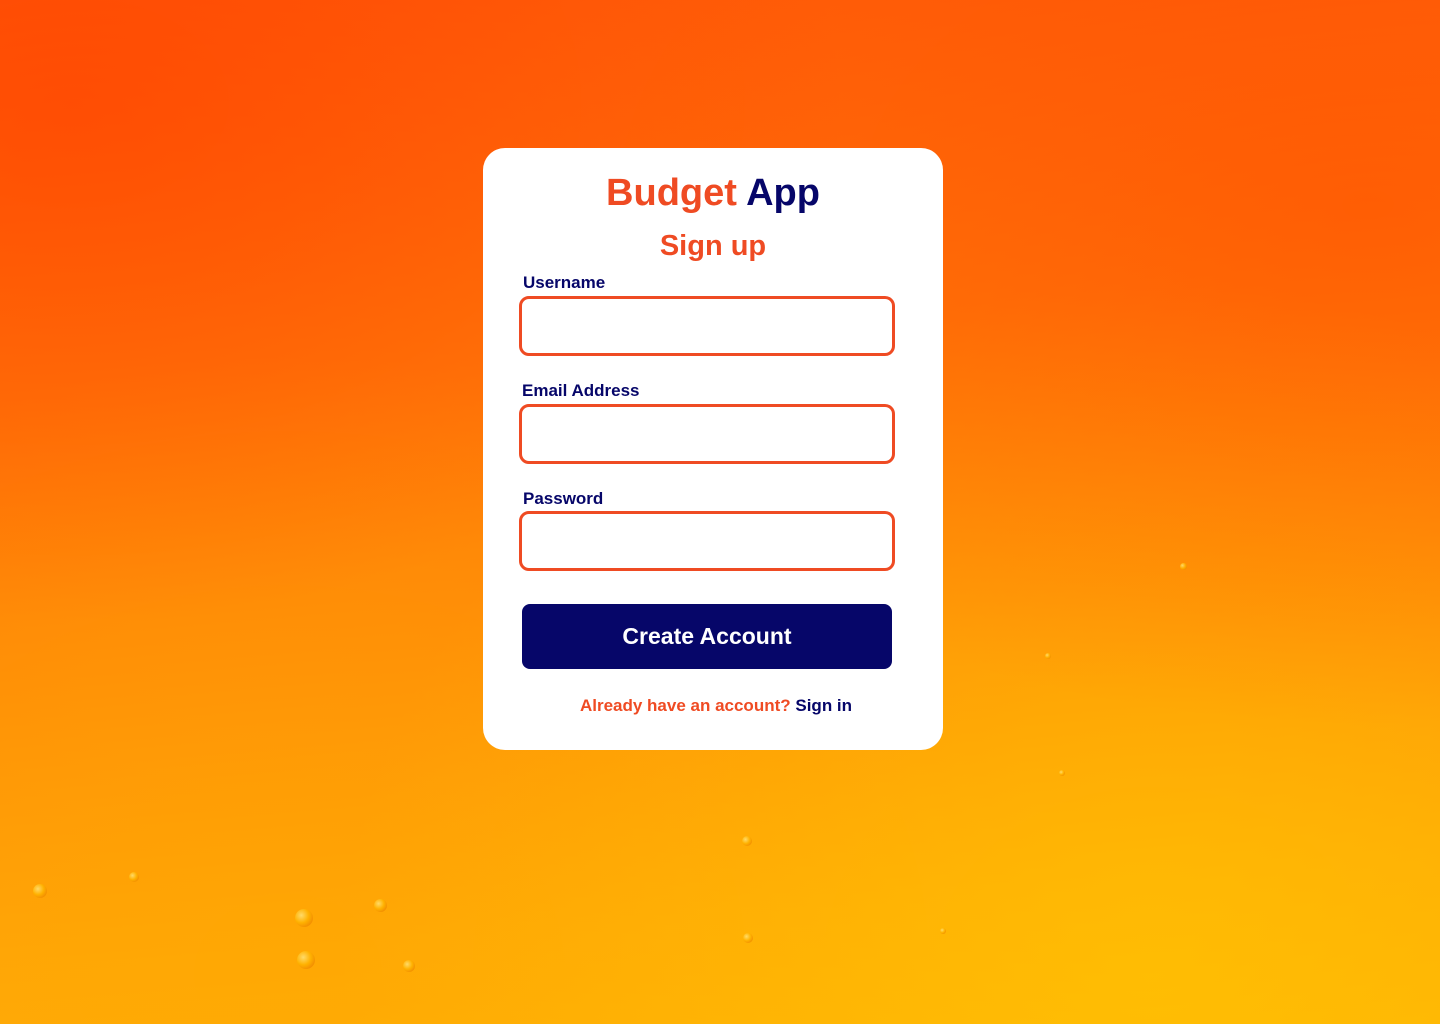 This screenshot has width=1440, height=1024. I want to click on app-title-accent: Budget, so click(671, 193).